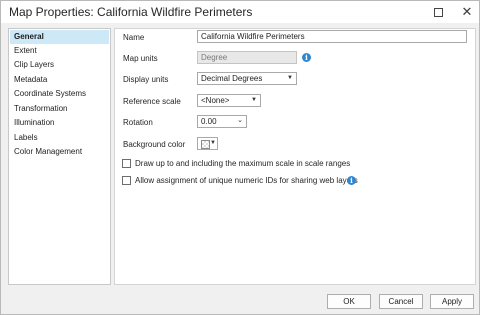  What do you see at coordinates (332, 36) in the screenshot?
I see `name-input: California Wildfire Perimeters` at bounding box center [332, 36].